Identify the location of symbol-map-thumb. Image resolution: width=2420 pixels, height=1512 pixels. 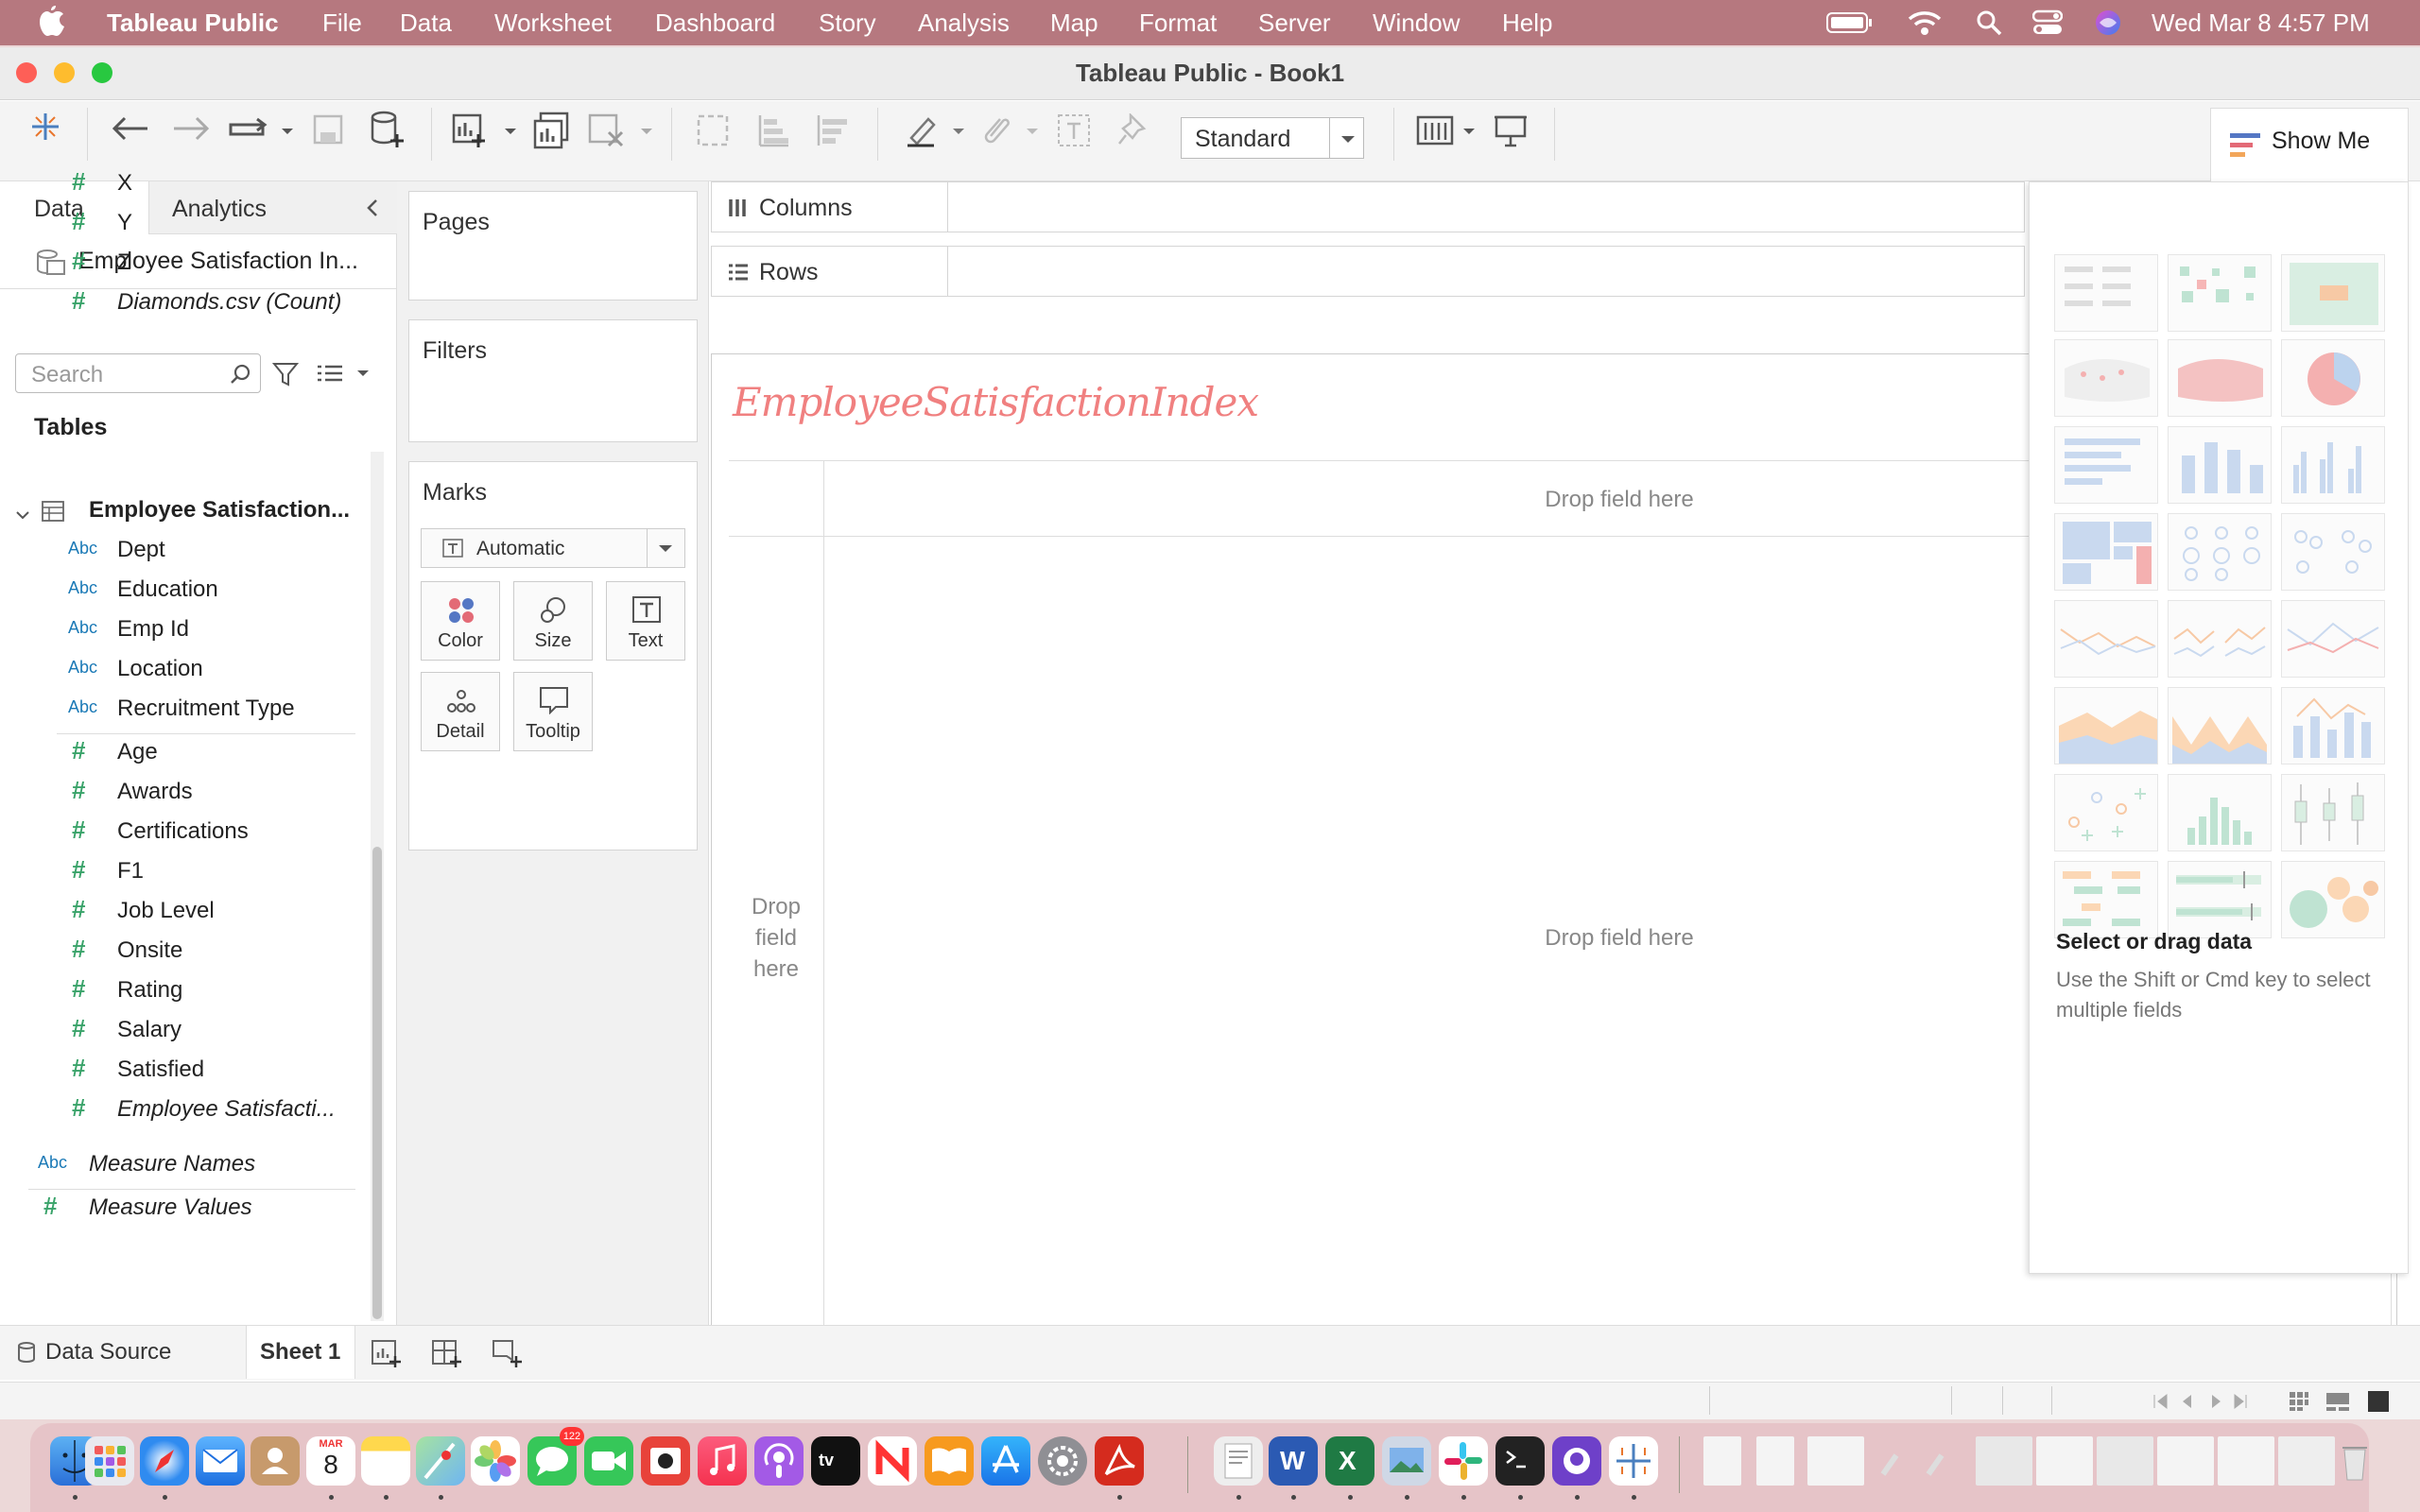
(2106, 378).